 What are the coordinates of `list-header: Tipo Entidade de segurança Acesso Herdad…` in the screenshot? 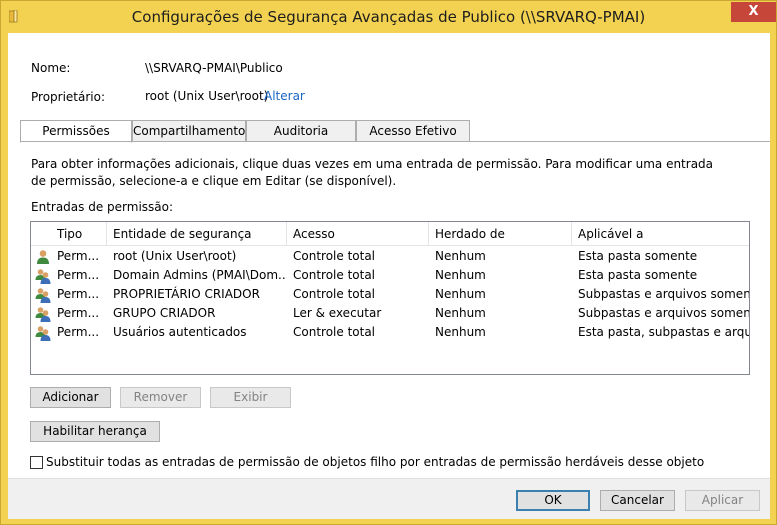 It's located at (390, 234).